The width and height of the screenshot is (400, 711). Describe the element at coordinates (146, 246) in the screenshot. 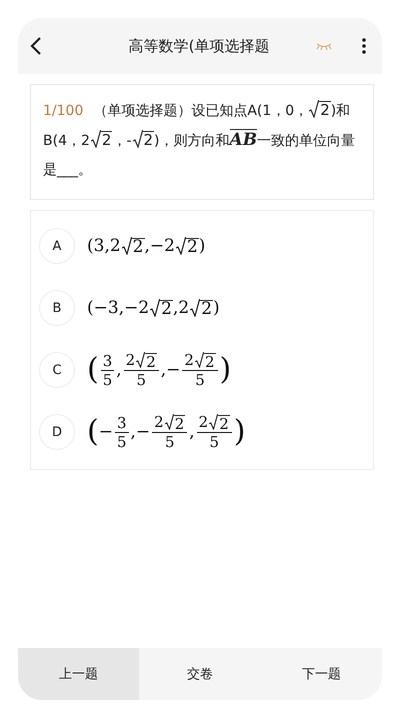

I see `option-formula: (3,2 2,−2 2)` at that location.